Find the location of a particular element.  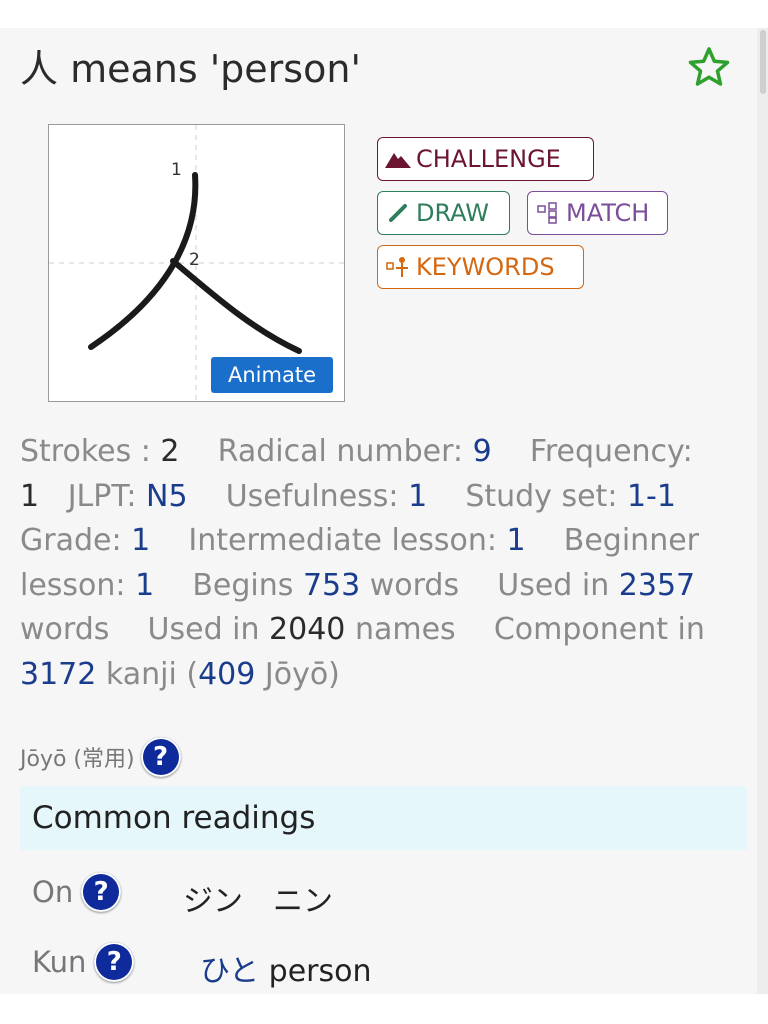

joyo-row: Jōyō (常用) ? is located at coordinates (100, 757).